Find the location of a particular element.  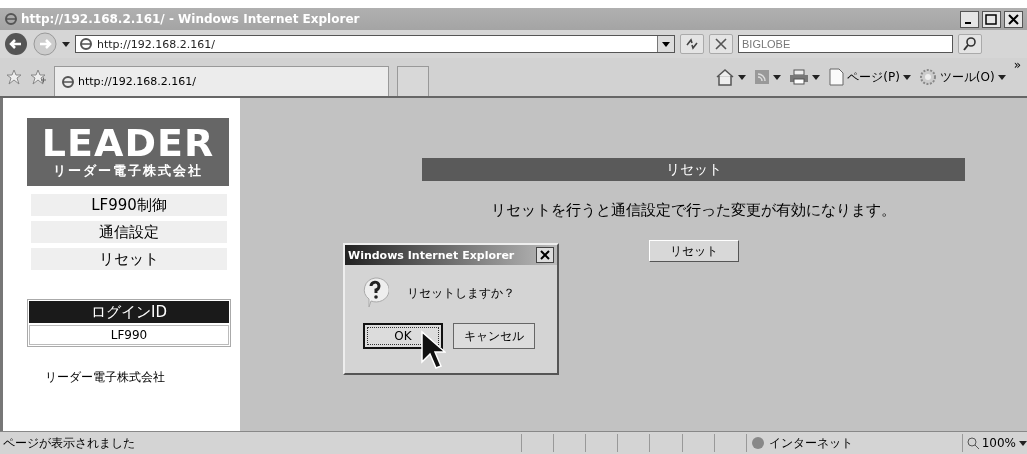

zoom-icon is located at coordinates (972, 443).